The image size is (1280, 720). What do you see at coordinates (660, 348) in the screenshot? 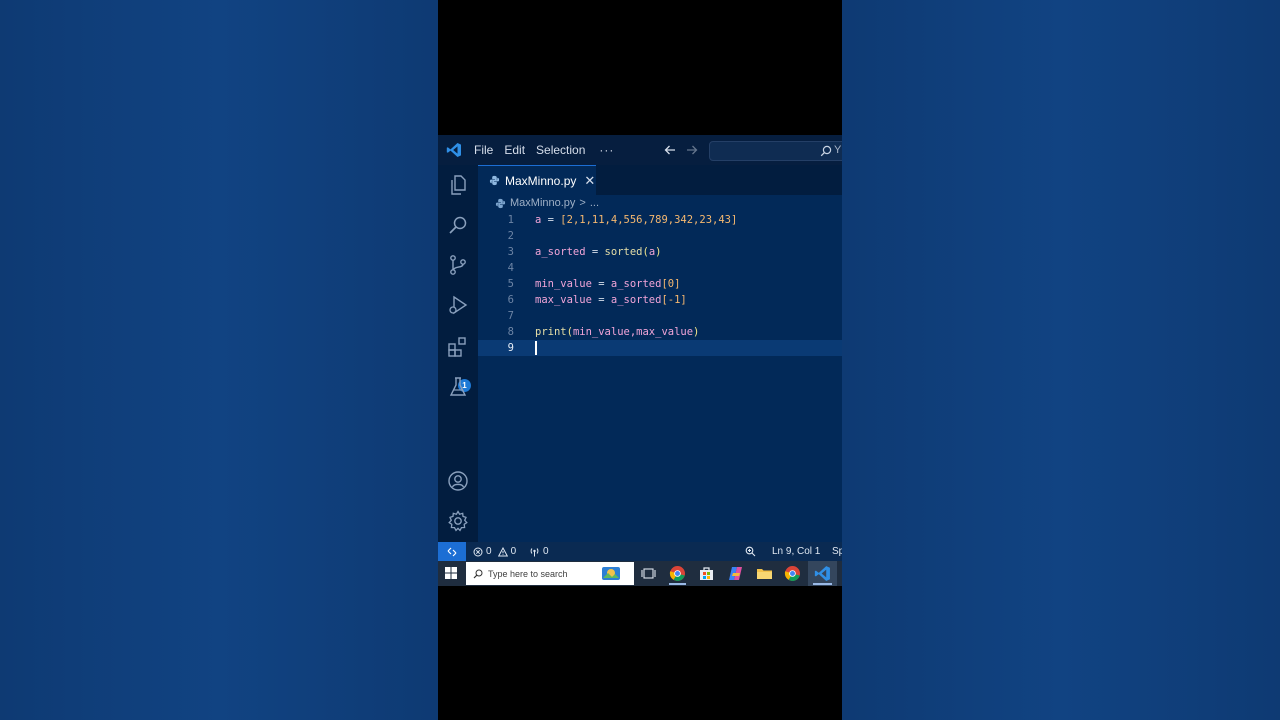
I see `code-line-active: 9` at bounding box center [660, 348].